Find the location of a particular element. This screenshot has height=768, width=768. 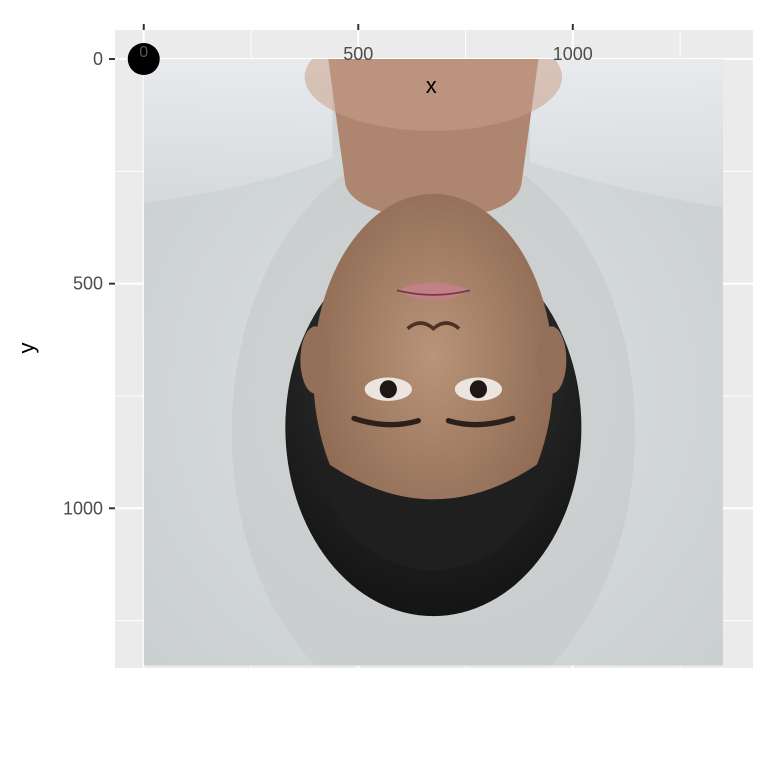

y-axis-ticks: 0 500 1000 is located at coordinates (89, 283).